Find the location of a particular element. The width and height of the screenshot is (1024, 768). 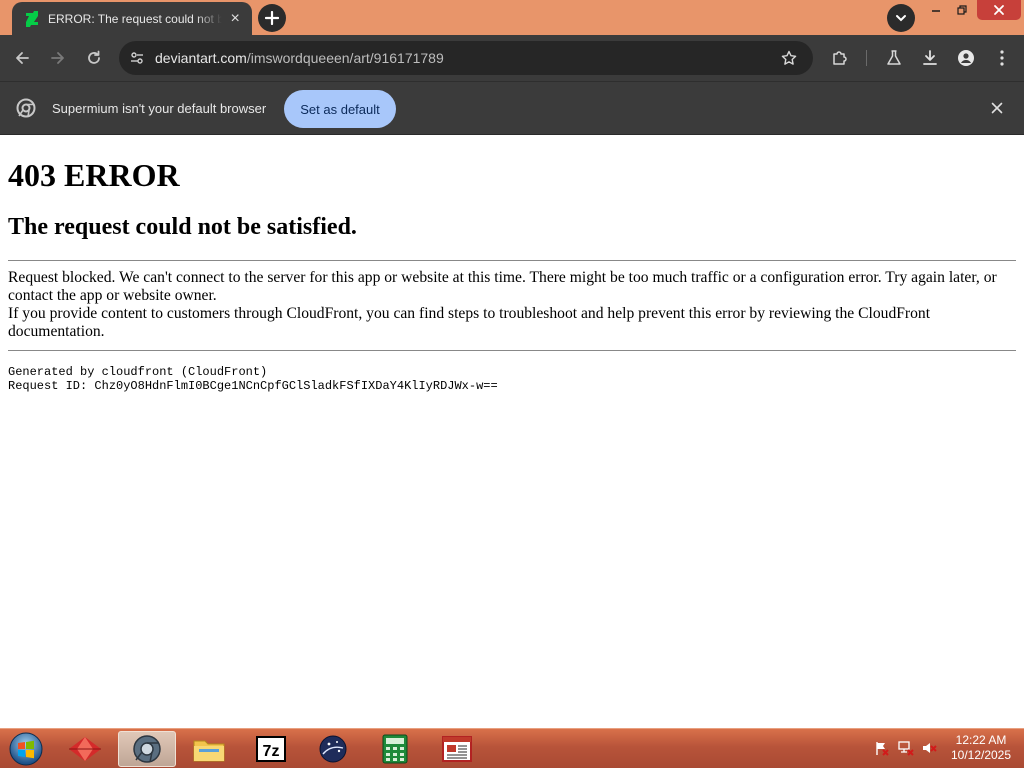

taskbar-app-file-explorer is located at coordinates (209, 749).